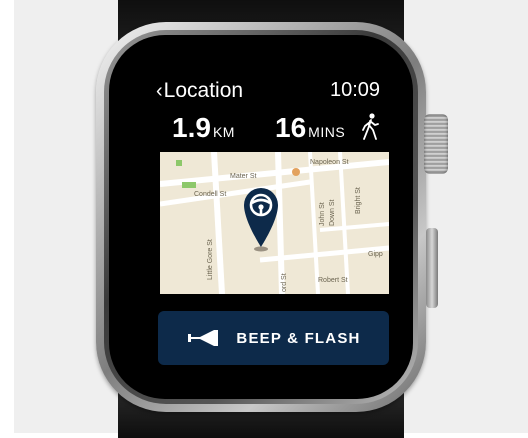 This screenshot has width=528, height=438. I want to click on time-unit: MINS, so click(327, 132).